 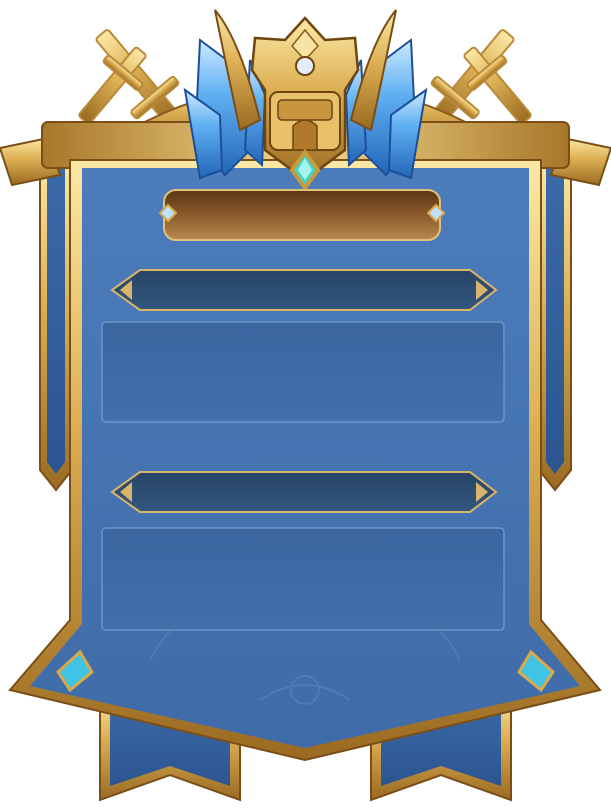 I want to click on banner-title, so click(x=302, y=215).